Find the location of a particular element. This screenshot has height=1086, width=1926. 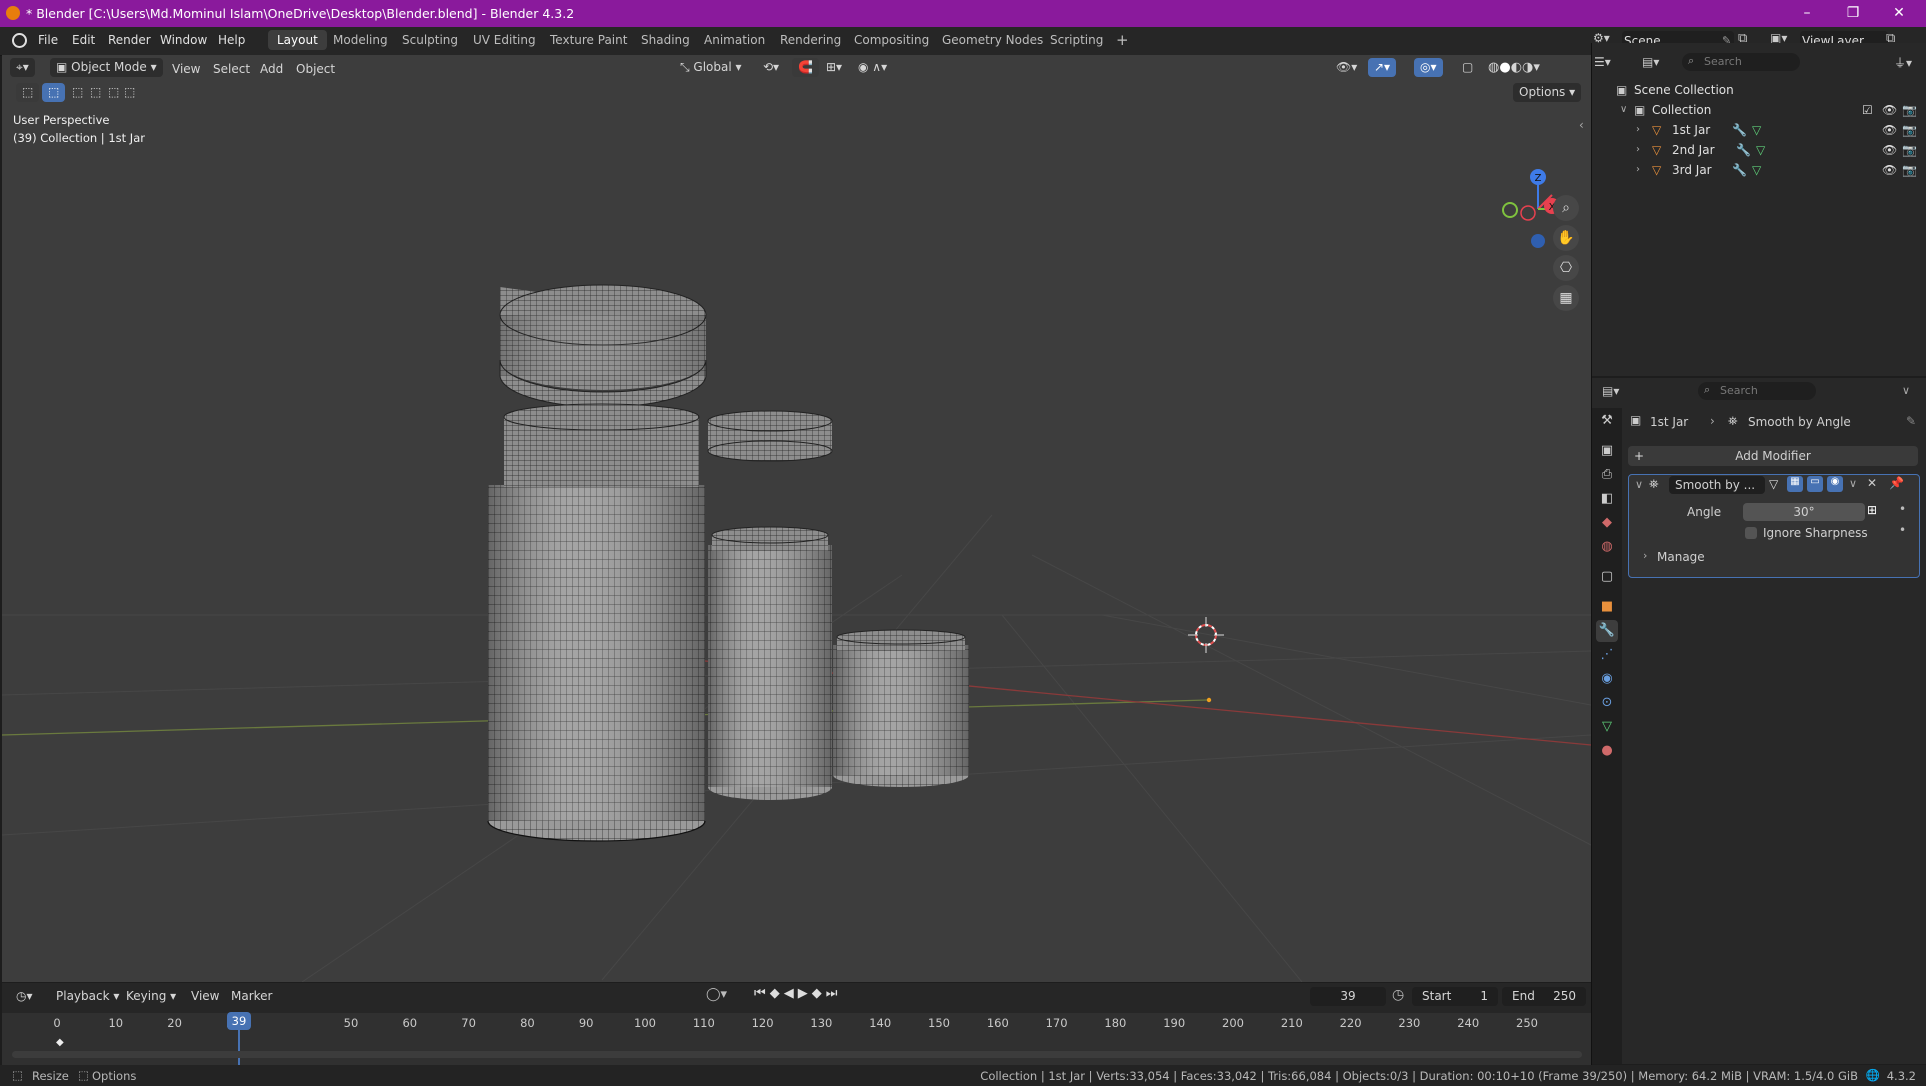

proportional-edit-icon: ◉ ∧▾ is located at coordinates (872, 67).